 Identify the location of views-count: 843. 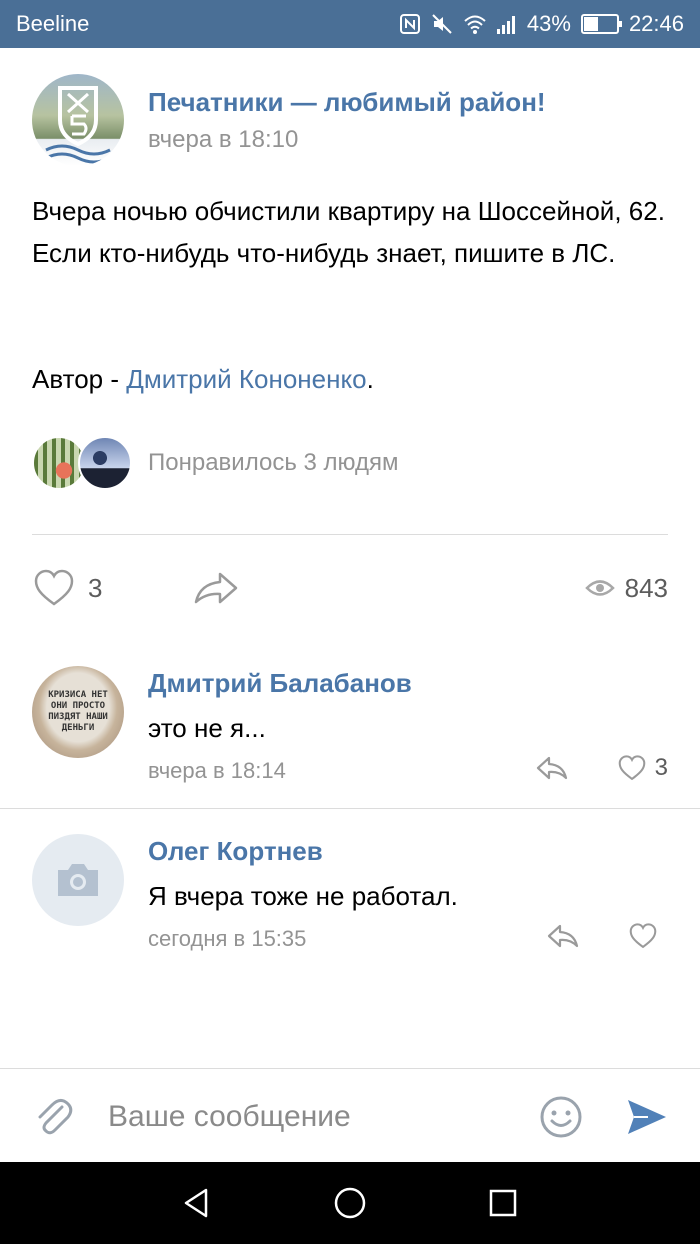
(646, 587).